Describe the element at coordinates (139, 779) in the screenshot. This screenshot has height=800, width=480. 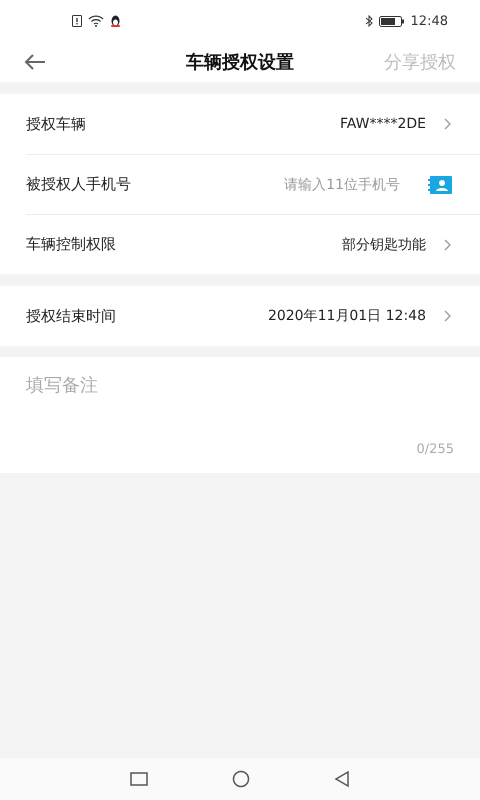
I see `square-icon` at that location.